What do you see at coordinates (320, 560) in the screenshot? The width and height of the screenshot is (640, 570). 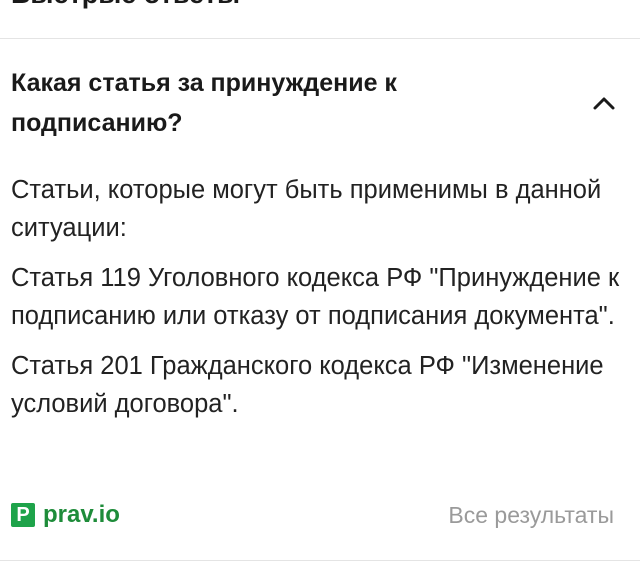 I see `divider-bottom` at bounding box center [320, 560].